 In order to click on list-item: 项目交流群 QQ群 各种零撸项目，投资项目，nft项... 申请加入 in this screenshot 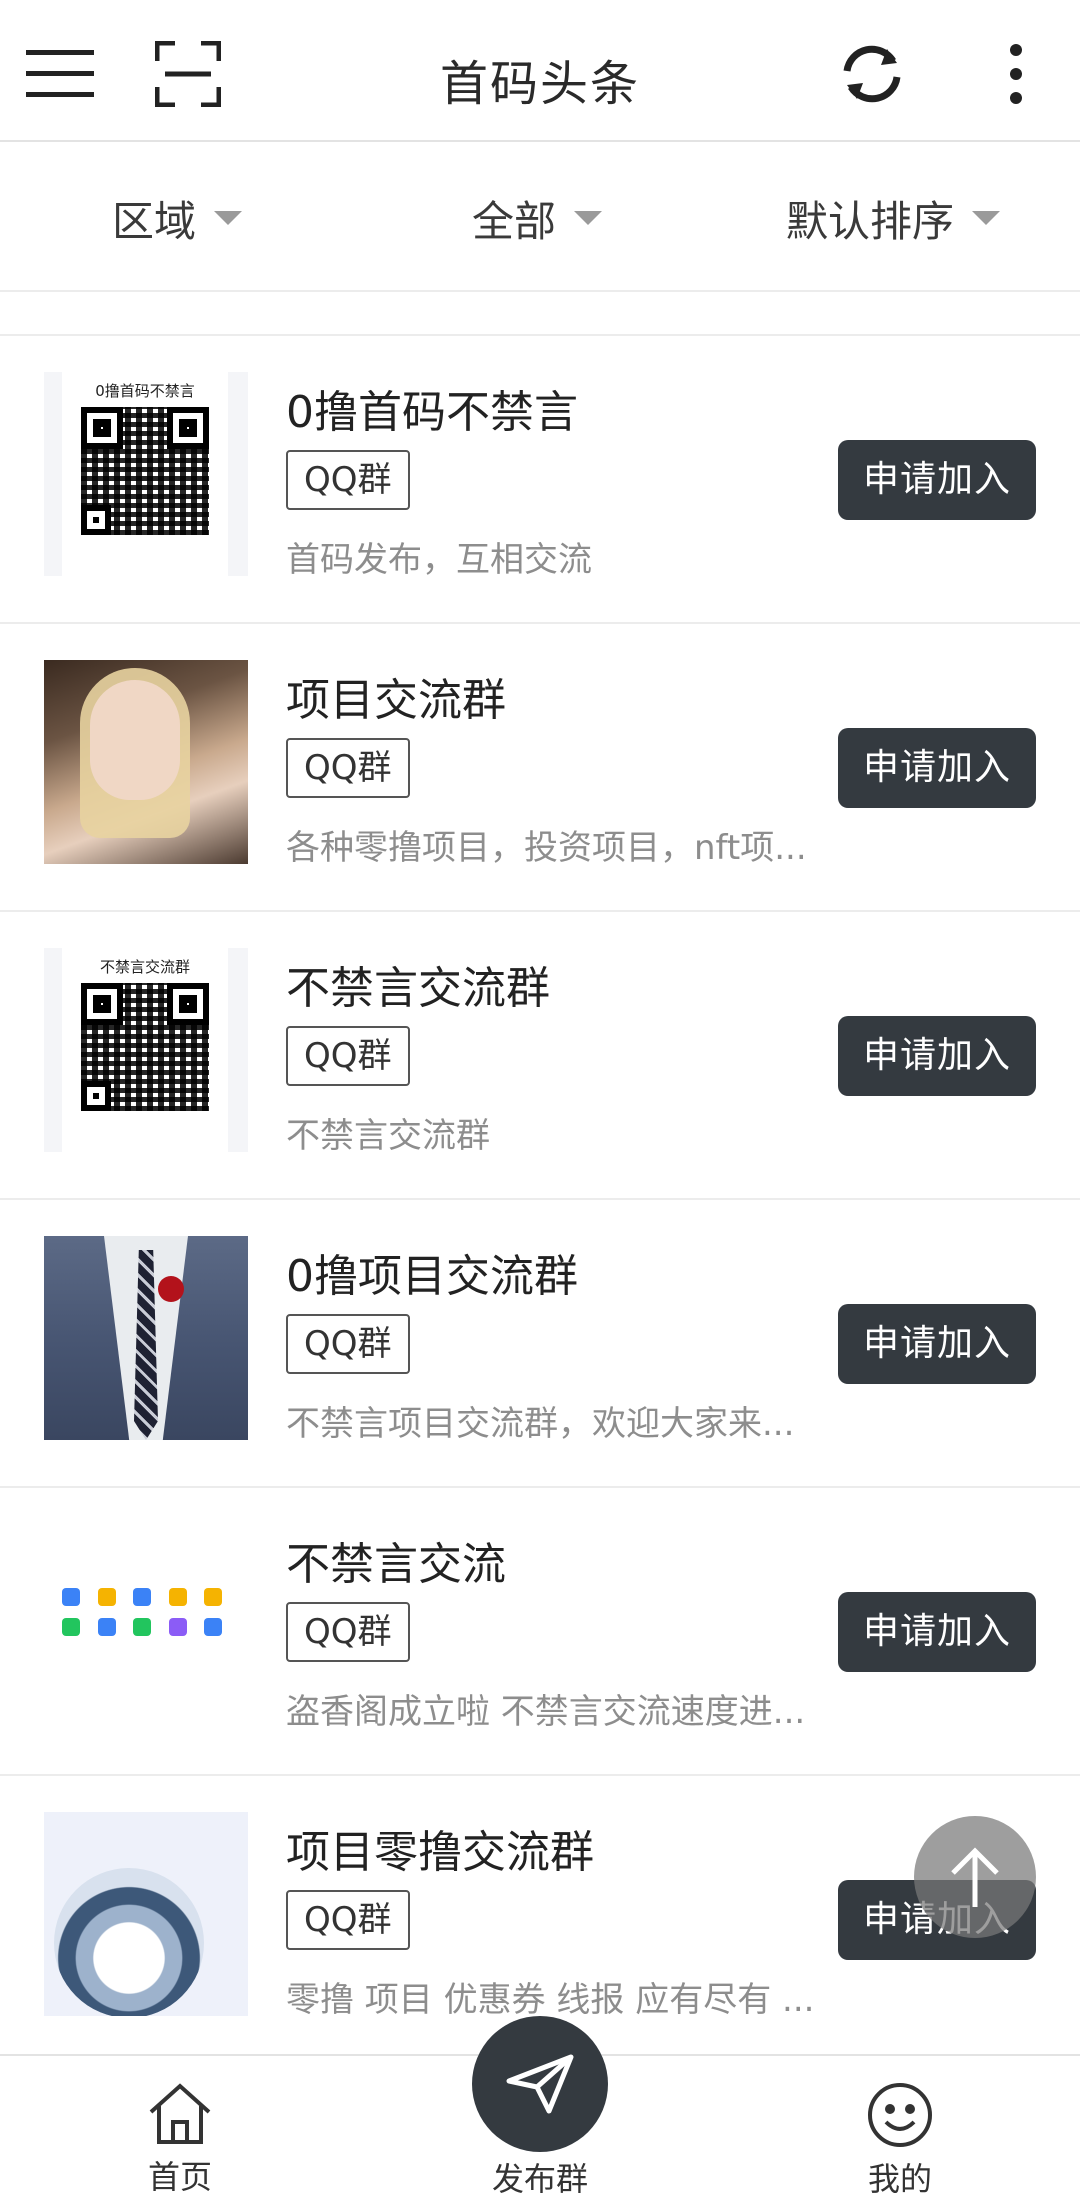, I will do `click(540, 768)`.